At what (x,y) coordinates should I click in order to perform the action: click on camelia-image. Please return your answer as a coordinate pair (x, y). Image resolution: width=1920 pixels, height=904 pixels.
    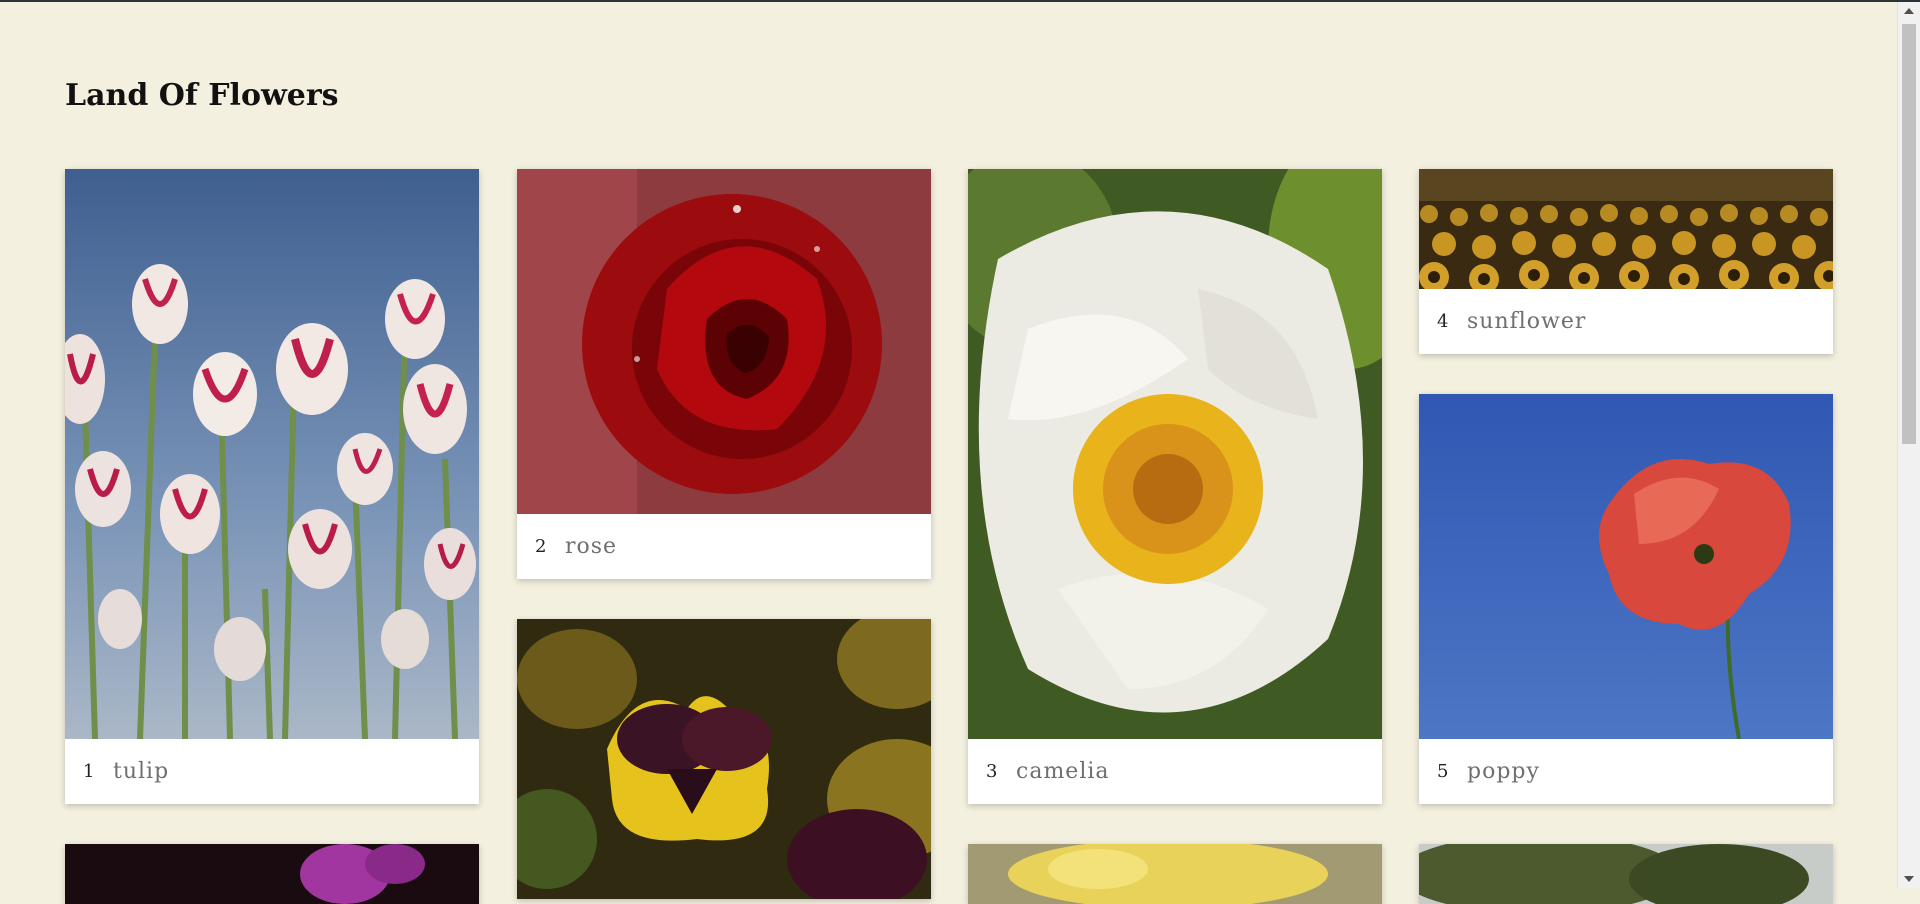
    Looking at the image, I should click on (1175, 454).